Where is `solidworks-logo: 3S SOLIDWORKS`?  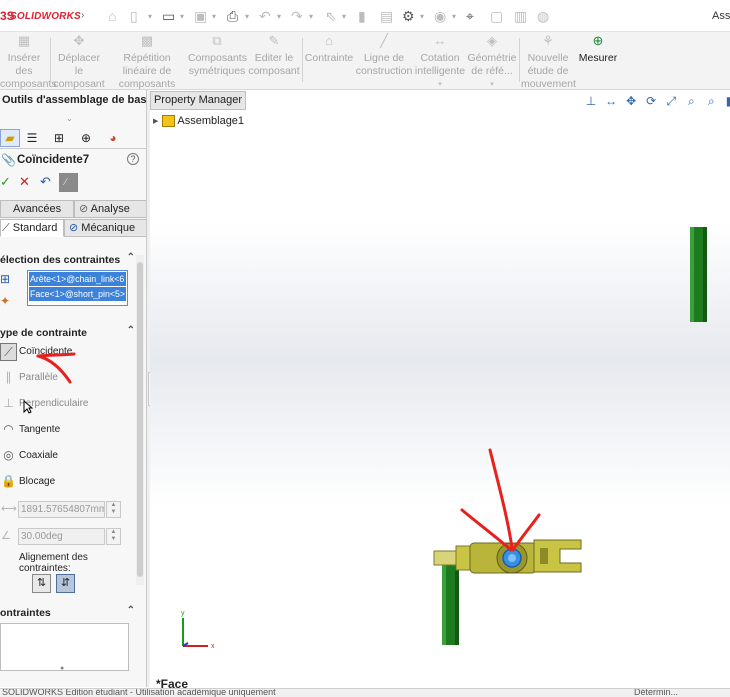
solidworks-logo: 3S SOLIDWORKS is located at coordinates (40, 17).